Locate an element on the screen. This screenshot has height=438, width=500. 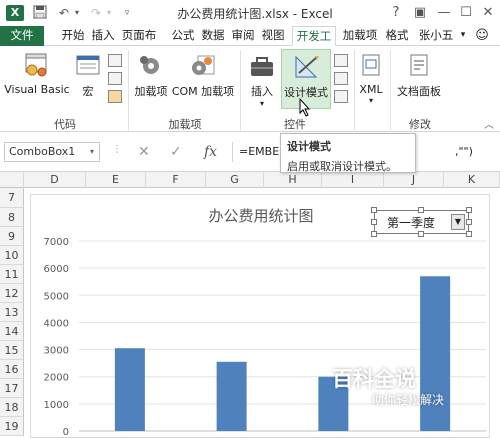
com-addins-icon is located at coordinates (203, 65).